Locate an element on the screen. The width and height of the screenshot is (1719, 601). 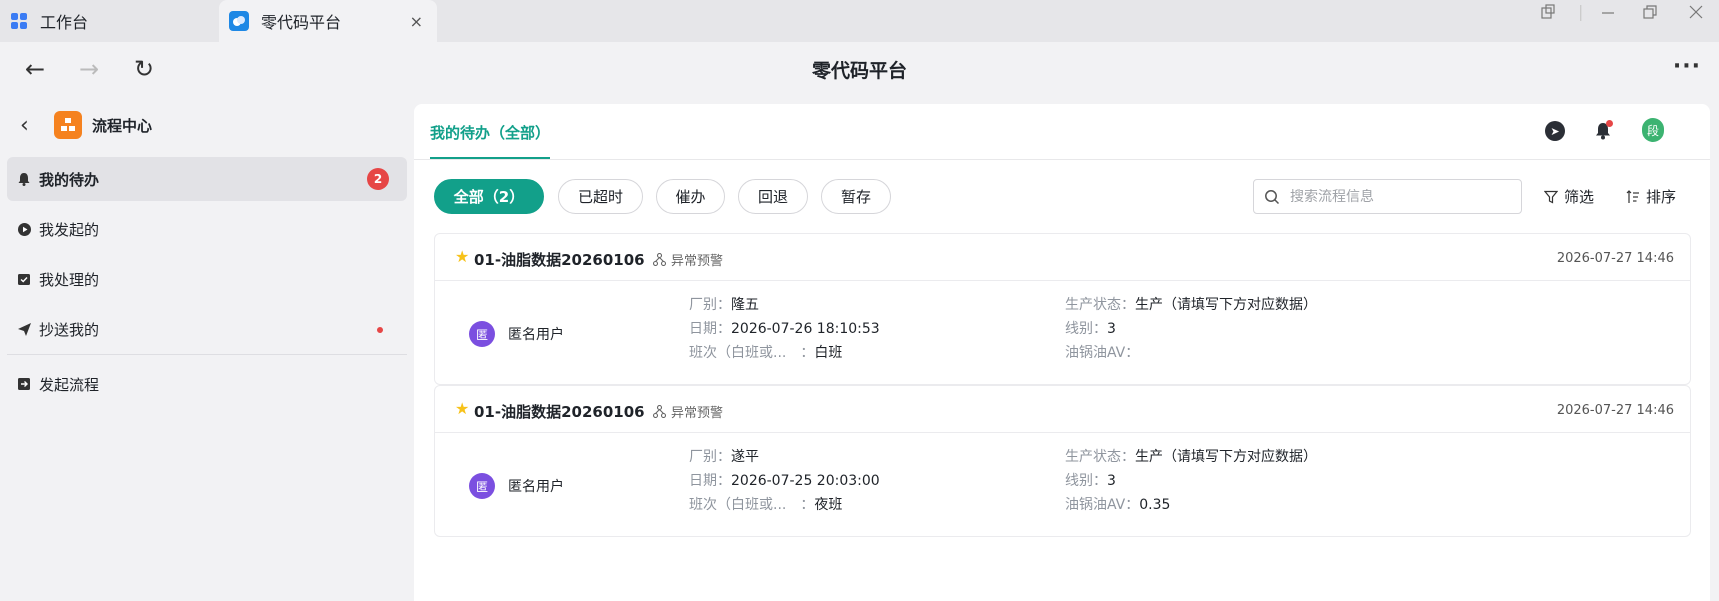
sidebar-item-label: 发起流程 is located at coordinates (69, 384).